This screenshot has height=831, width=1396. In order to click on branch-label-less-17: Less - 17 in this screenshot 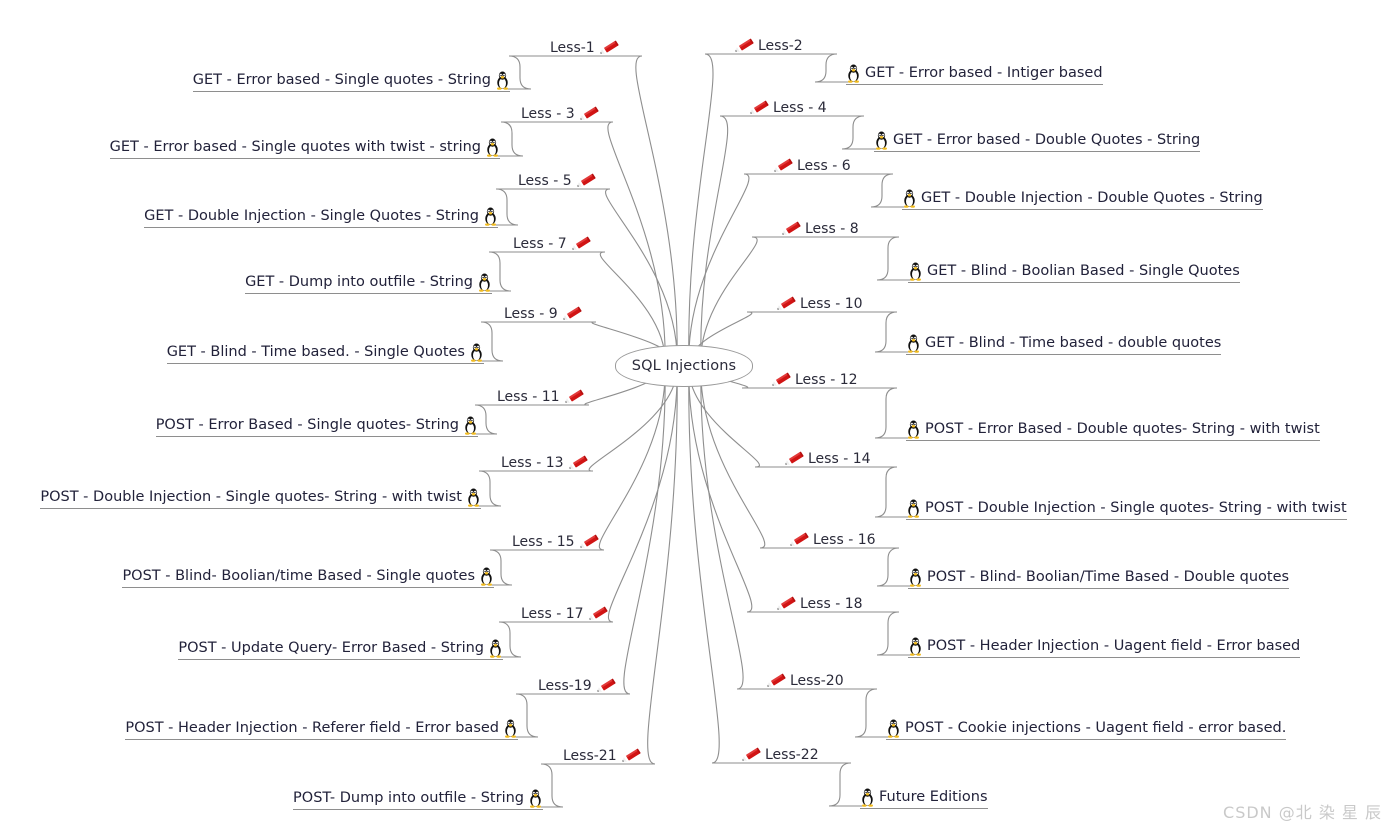, I will do `click(565, 614)`.